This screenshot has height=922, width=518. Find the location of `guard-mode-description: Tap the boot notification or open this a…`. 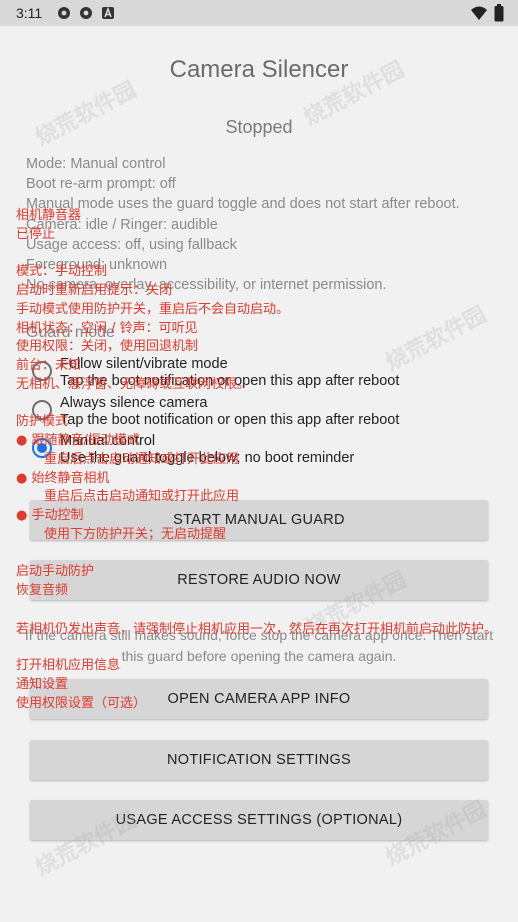

guard-mode-description: Tap the boot notification or open this a… is located at coordinates (230, 420).